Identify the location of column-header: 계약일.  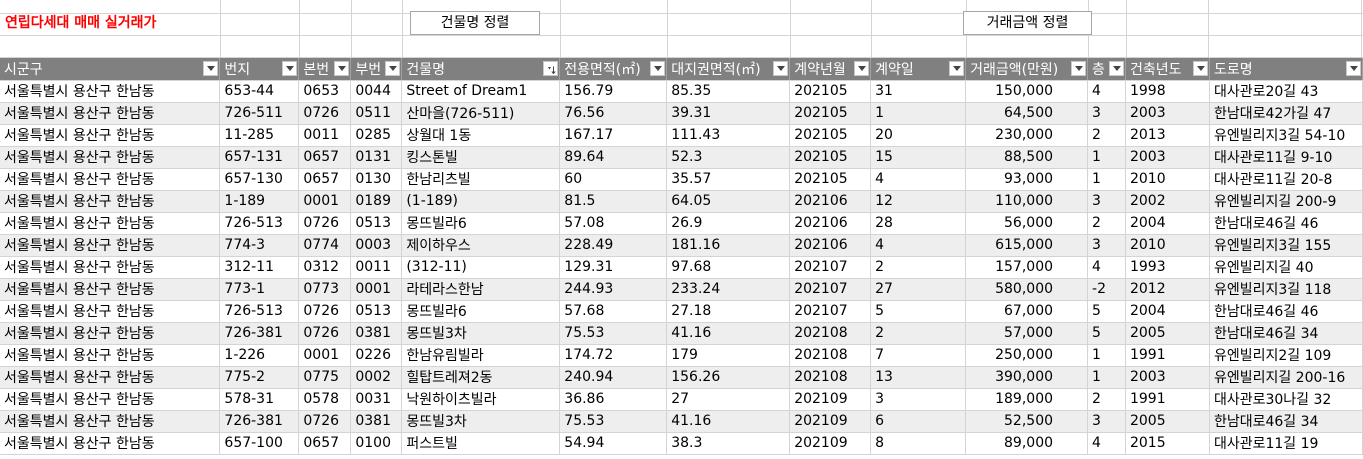
(918, 69).